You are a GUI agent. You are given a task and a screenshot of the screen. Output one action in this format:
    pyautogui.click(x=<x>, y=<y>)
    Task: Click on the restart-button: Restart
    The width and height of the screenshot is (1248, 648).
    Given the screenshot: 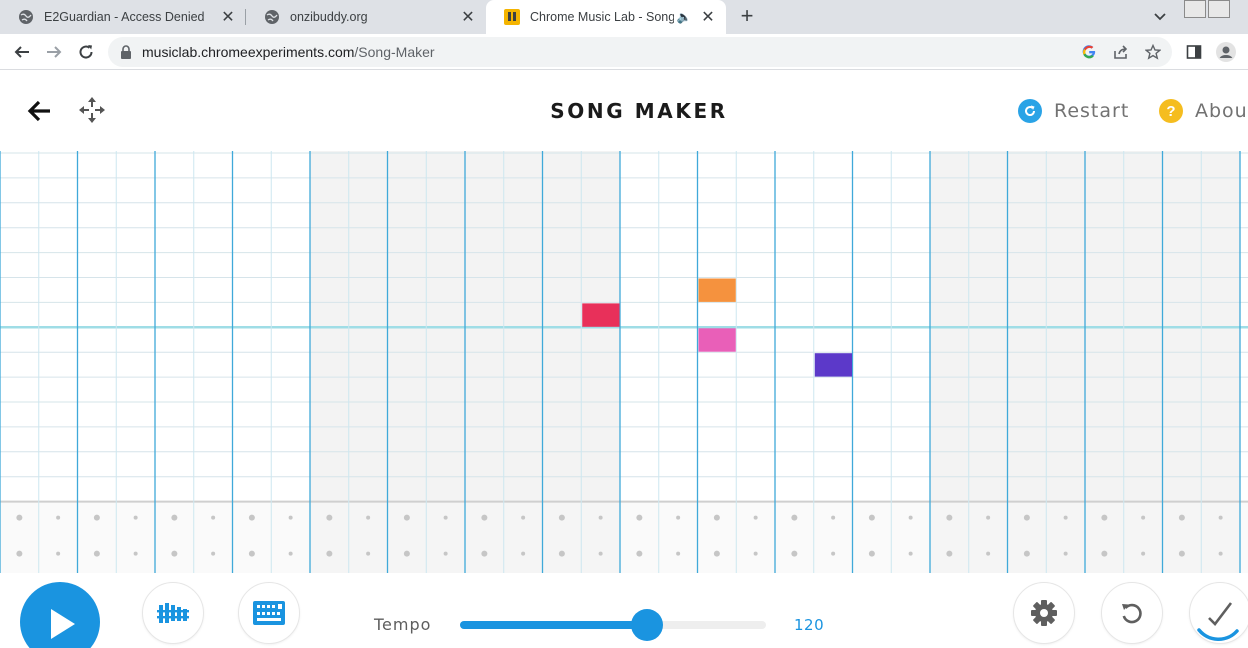 What is the action you would take?
    pyautogui.click(x=1073, y=111)
    